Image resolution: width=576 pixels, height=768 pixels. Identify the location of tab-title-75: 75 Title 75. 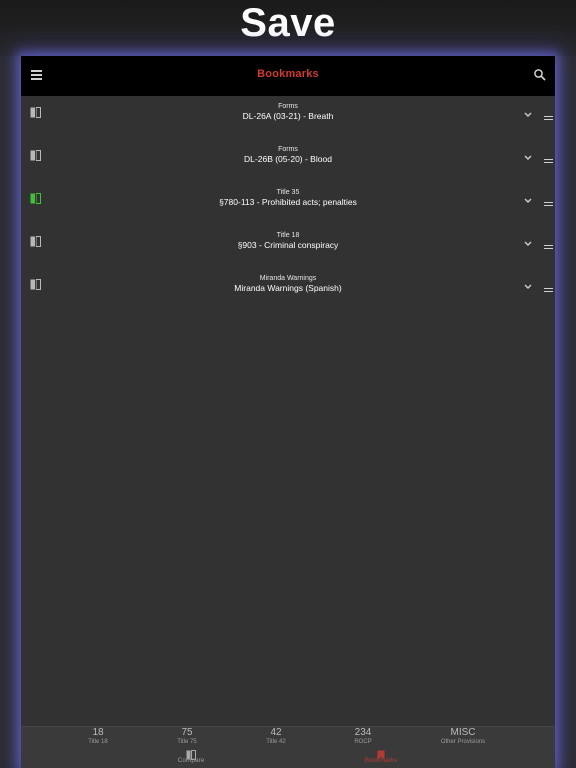
(187, 737).